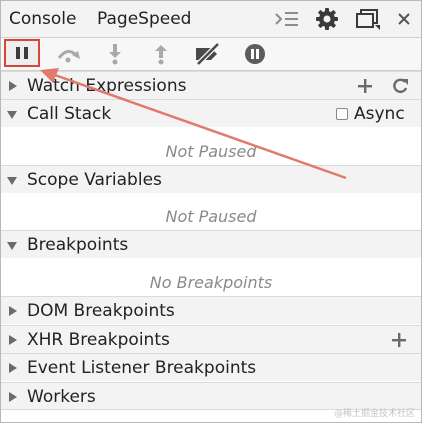 Image resolution: width=422 pixels, height=423 pixels. I want to click on section-call-stack: Call Stack Async, so click(211, 113).